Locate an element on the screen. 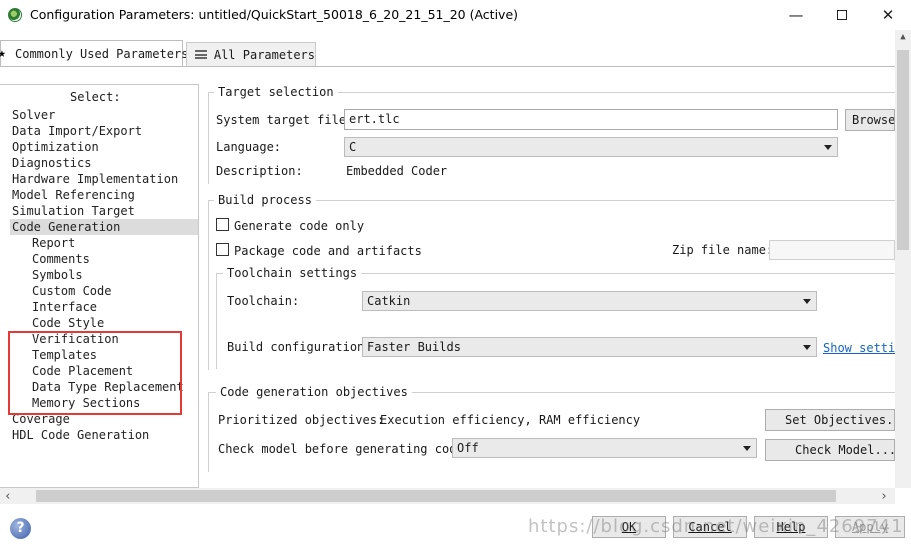  tree-item-code-style: Code Style is located at coordinates (68, 323).